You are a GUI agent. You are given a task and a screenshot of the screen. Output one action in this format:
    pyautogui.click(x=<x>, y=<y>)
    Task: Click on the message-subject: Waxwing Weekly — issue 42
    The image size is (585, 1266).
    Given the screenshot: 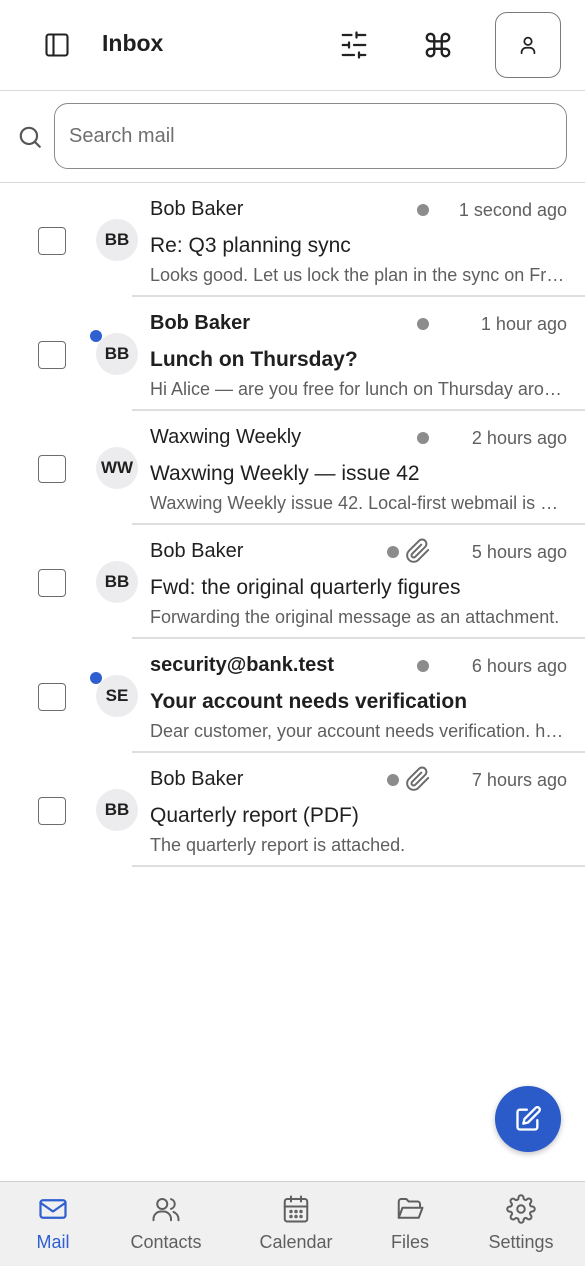 What is the action you would take?
    pyautogui.click(x=285, y=473)
    